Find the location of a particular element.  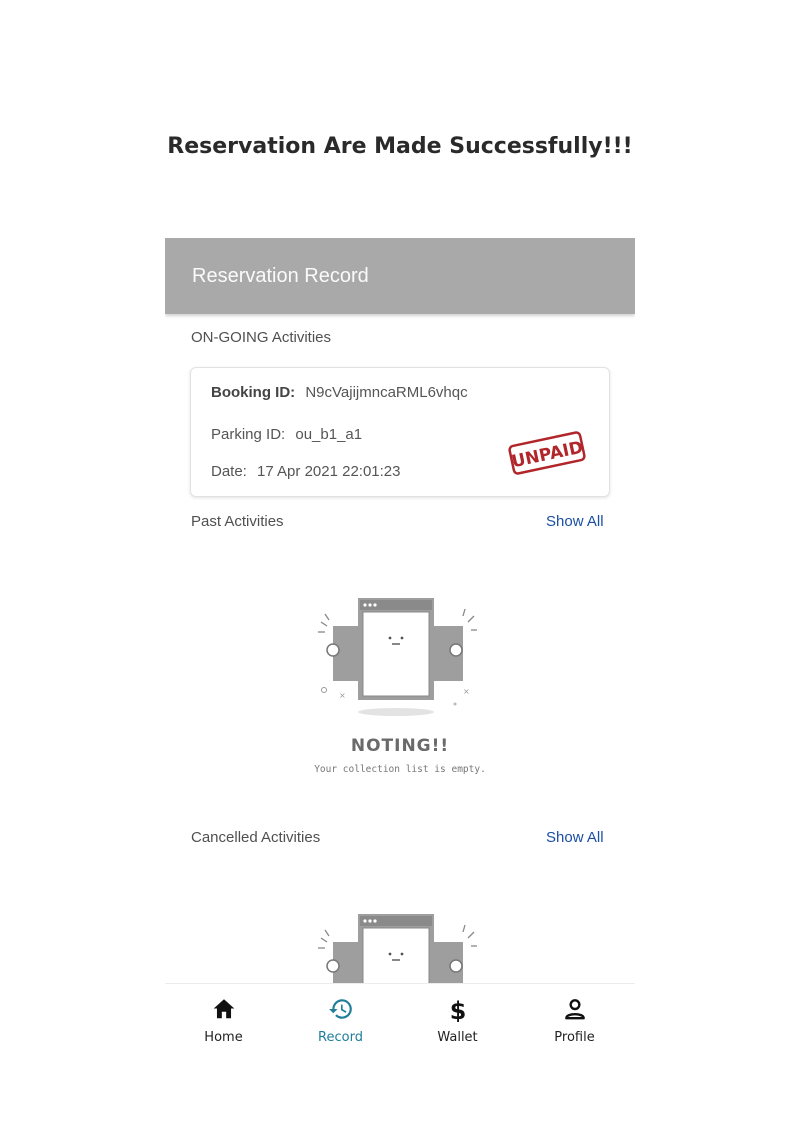

ongoing-section-label: ON-GOING Activities is located at coordinates (261, 337).